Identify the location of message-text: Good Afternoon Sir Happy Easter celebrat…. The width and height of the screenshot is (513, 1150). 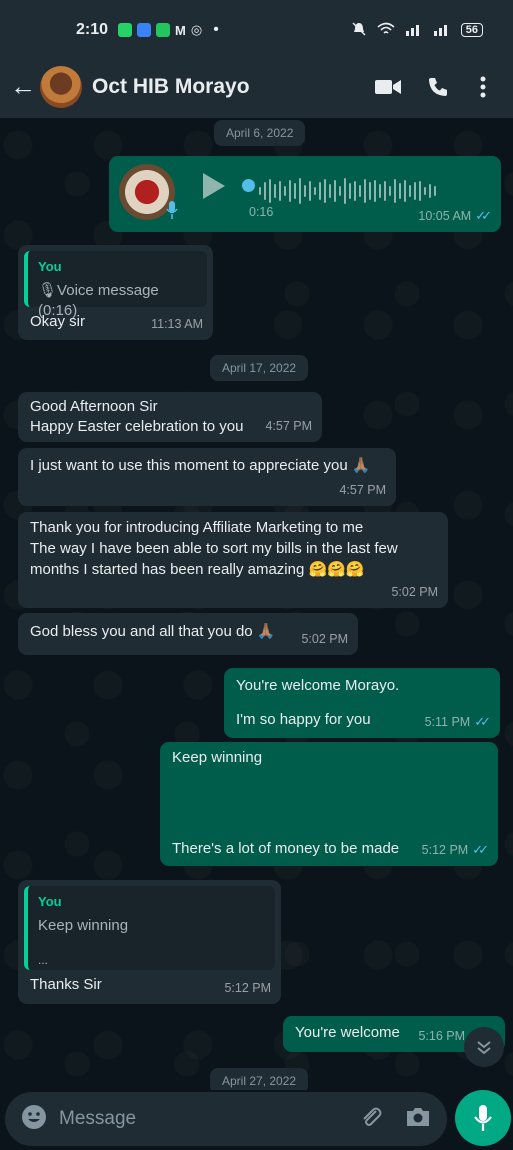
(137, 416).